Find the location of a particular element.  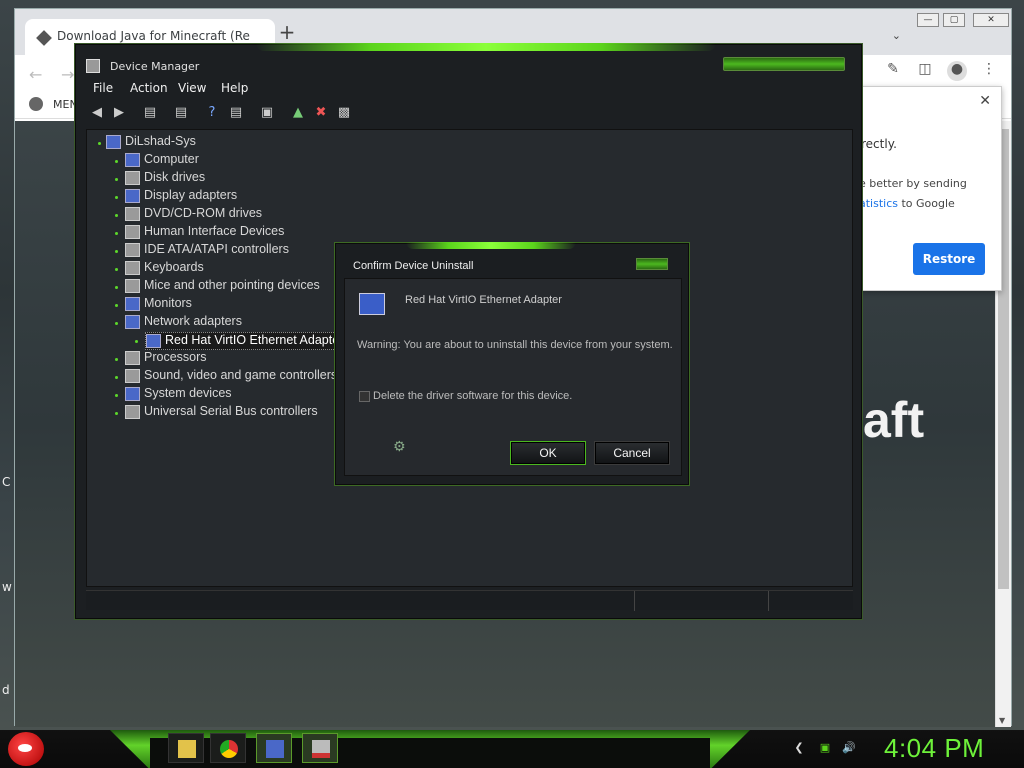

help-icon: ? is located at coordinates (212, 113).